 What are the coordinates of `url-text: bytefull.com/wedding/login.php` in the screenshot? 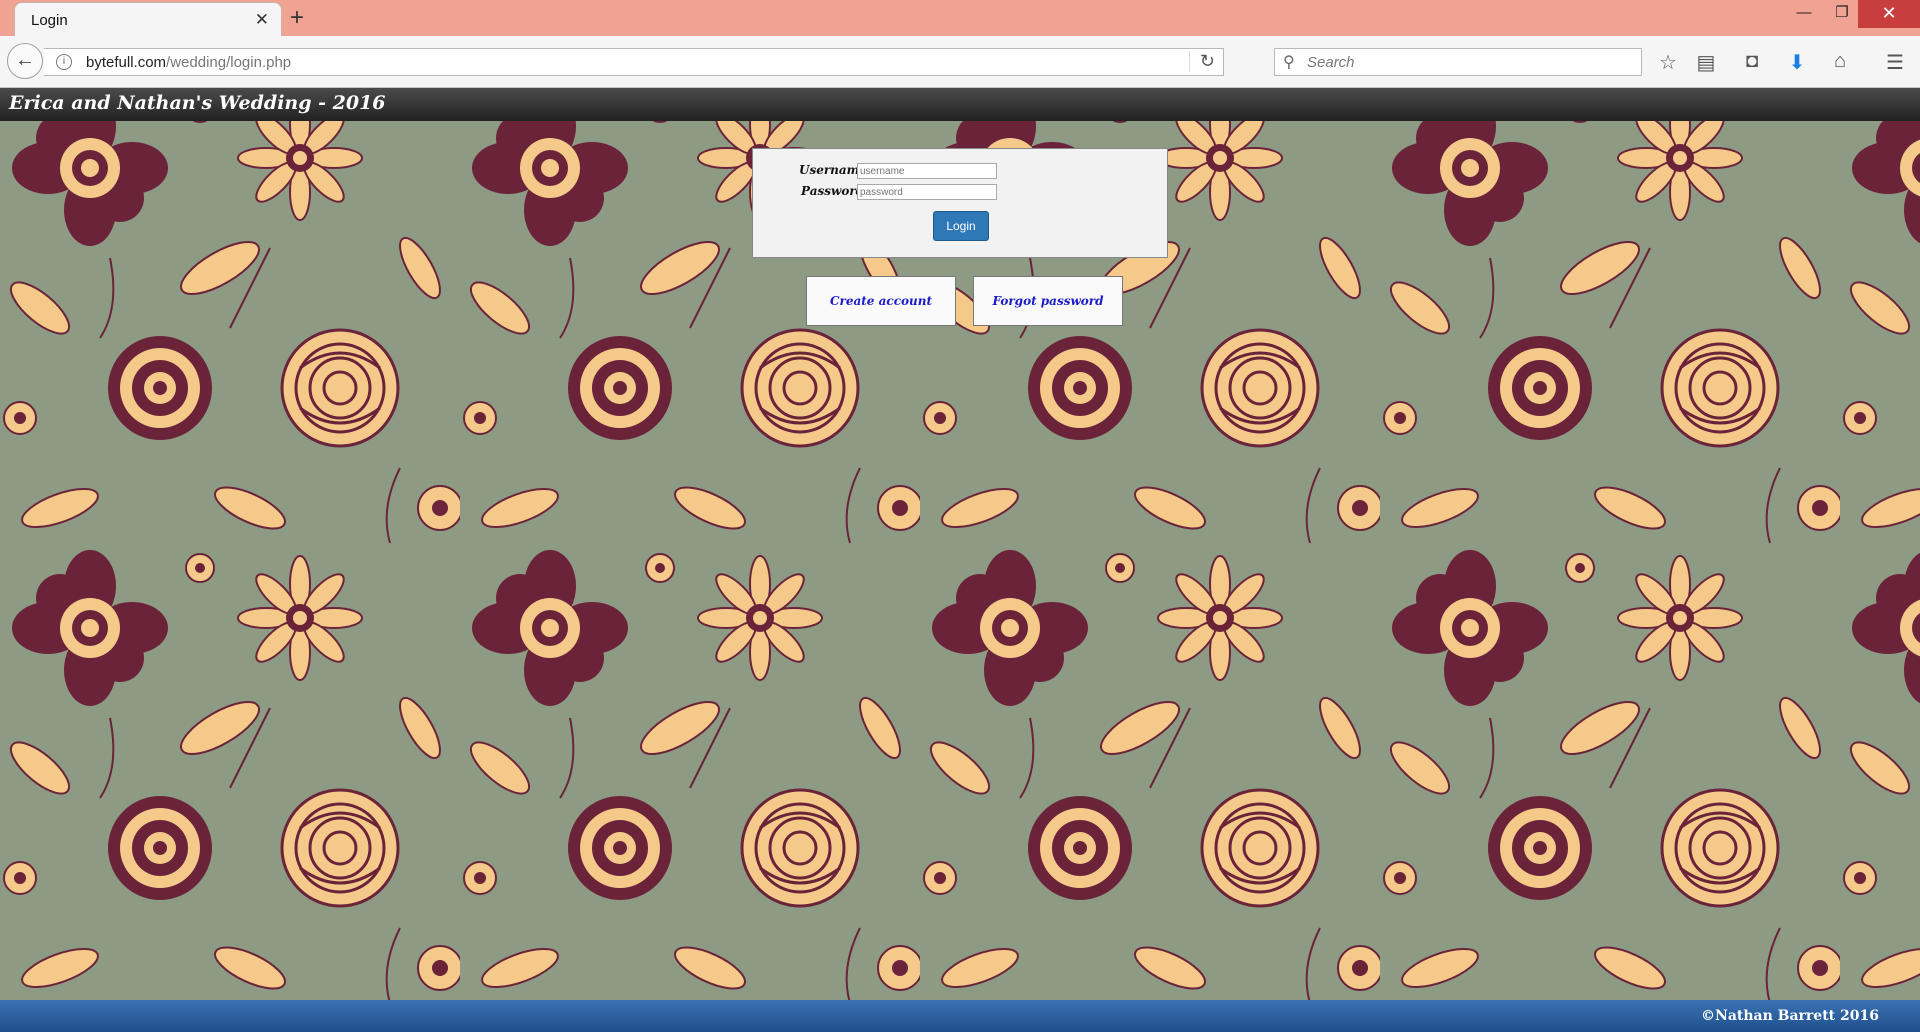 It's located at (188, 62).